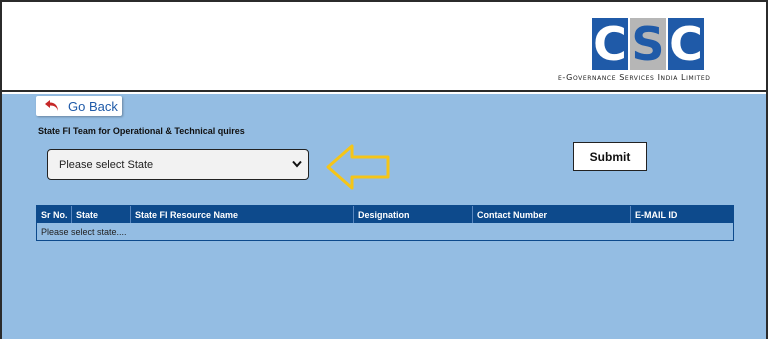 The image size is (768, 339). I want to click on logo-letter-c: C, so click(610, 44).